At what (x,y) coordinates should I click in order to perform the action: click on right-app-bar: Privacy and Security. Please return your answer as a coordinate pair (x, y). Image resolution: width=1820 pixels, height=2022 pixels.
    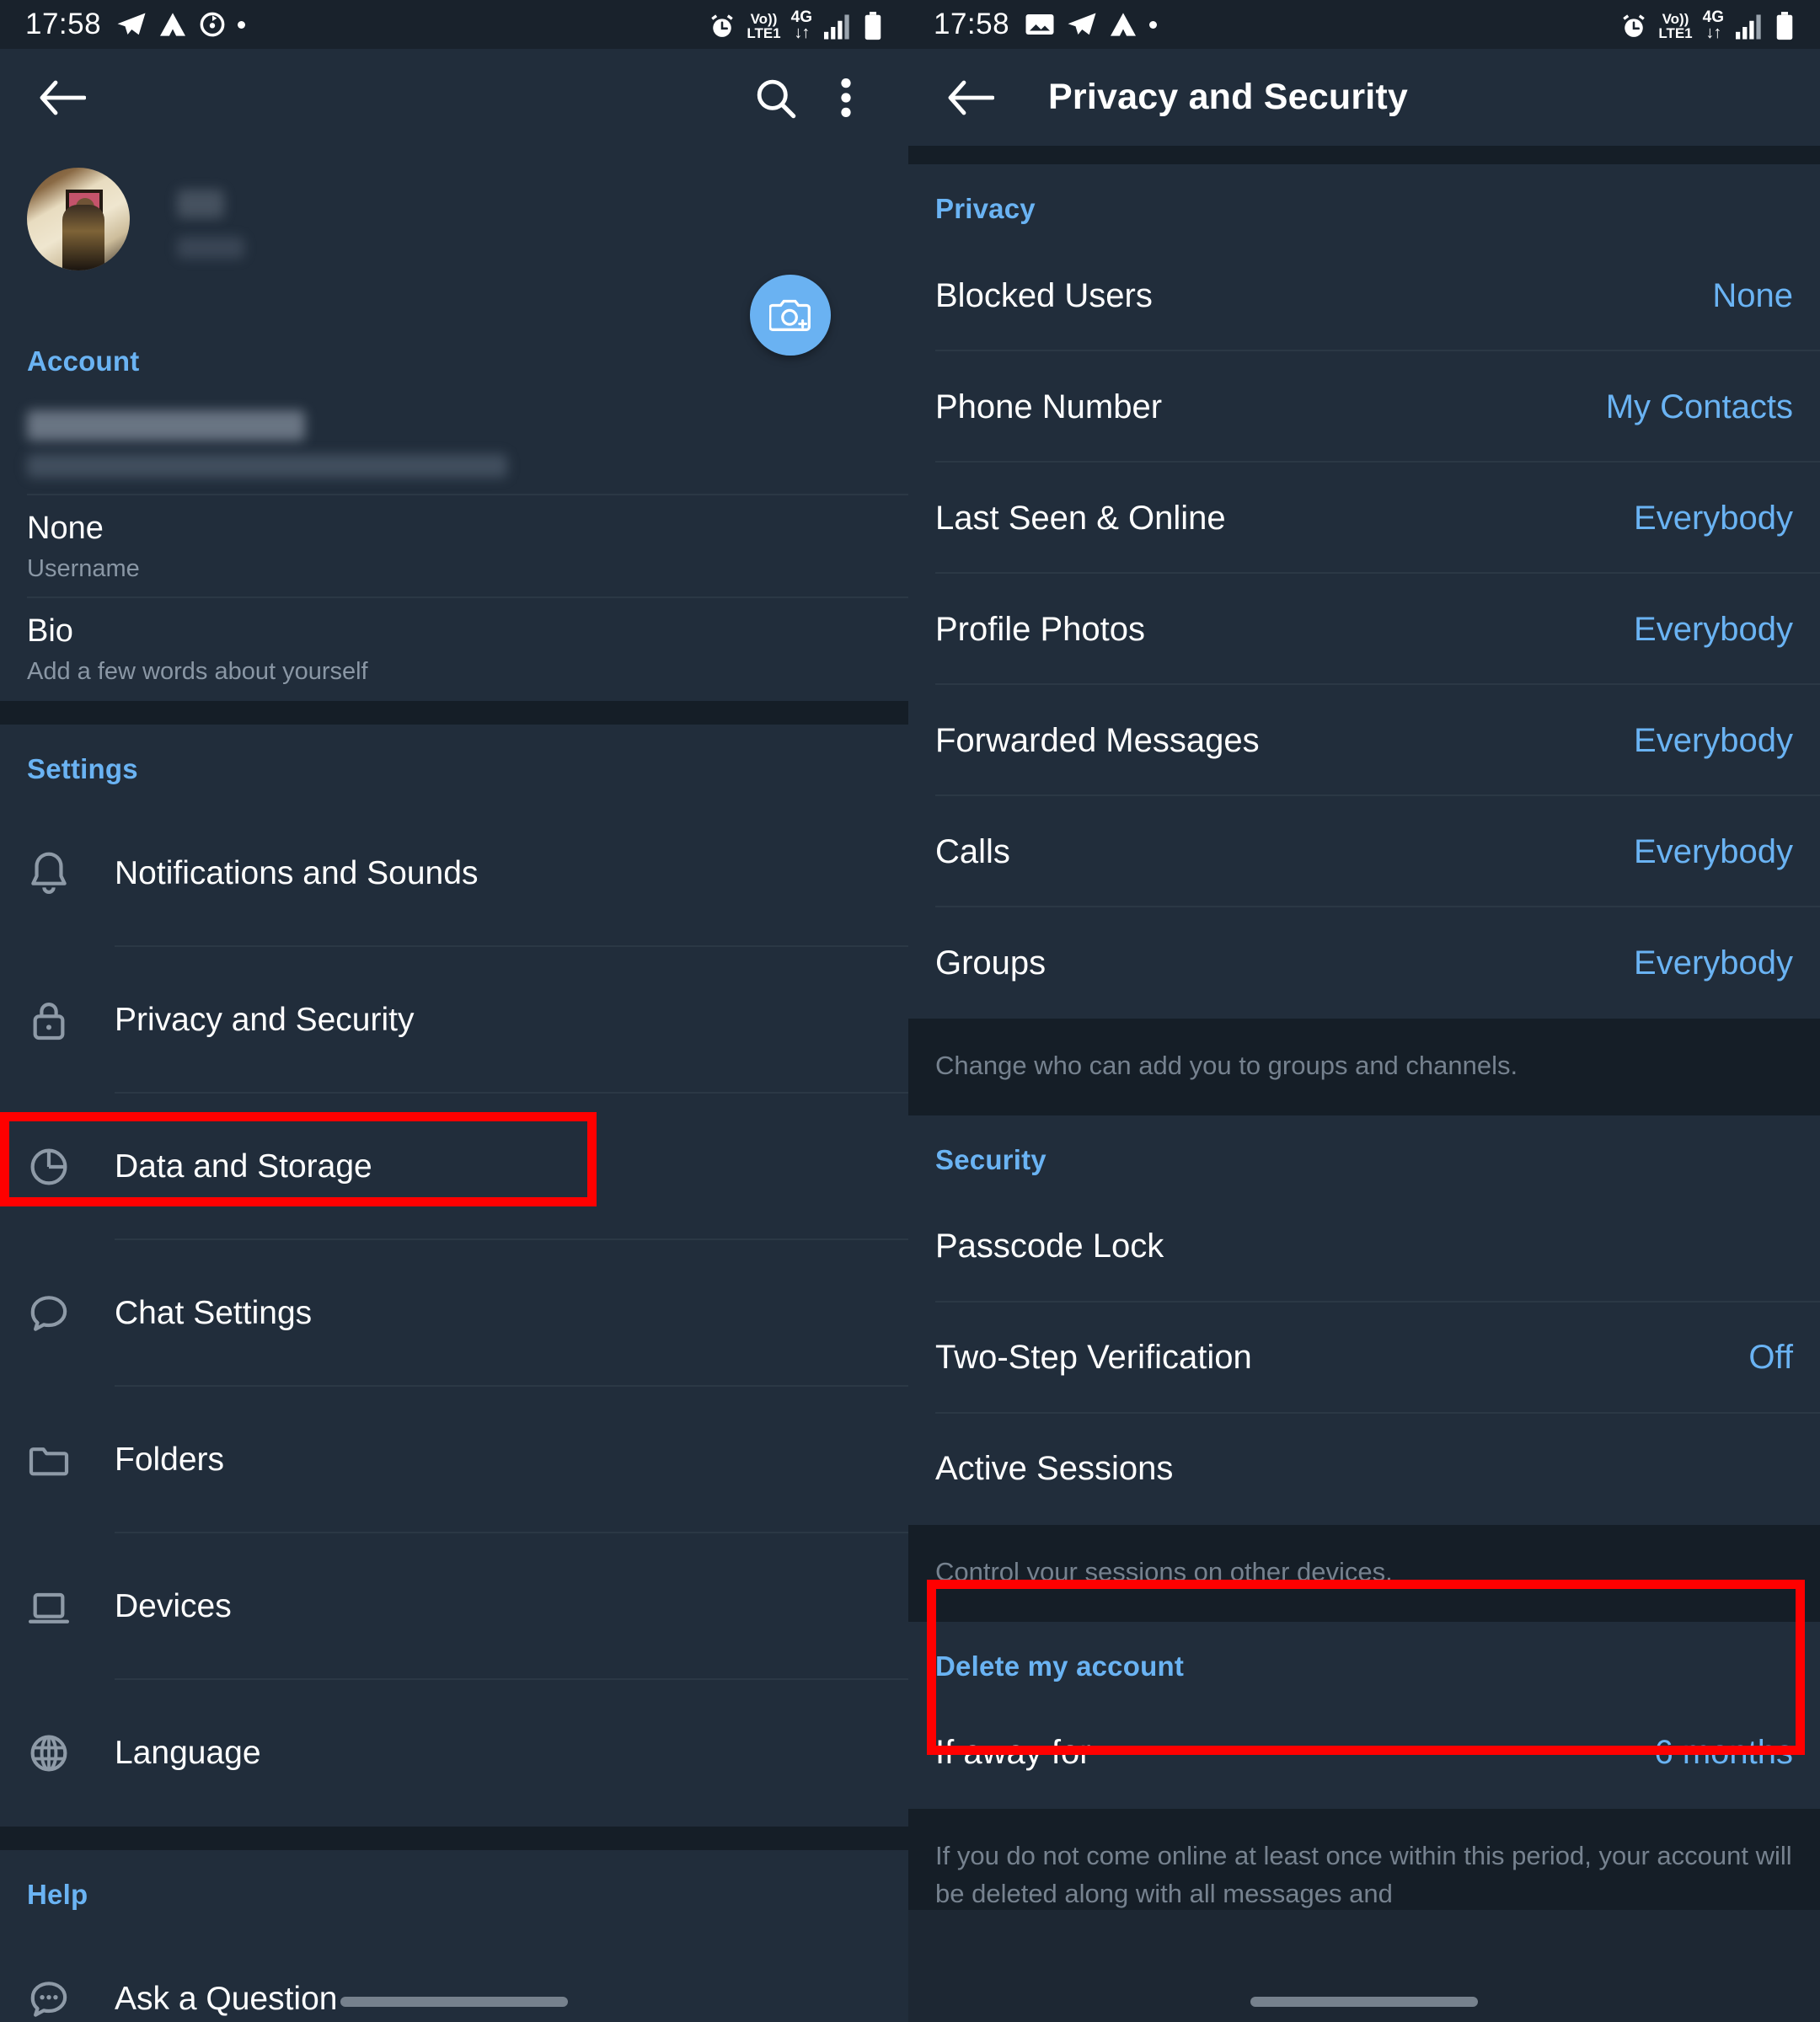
    Looking at the image, I should click on (1364, 97).